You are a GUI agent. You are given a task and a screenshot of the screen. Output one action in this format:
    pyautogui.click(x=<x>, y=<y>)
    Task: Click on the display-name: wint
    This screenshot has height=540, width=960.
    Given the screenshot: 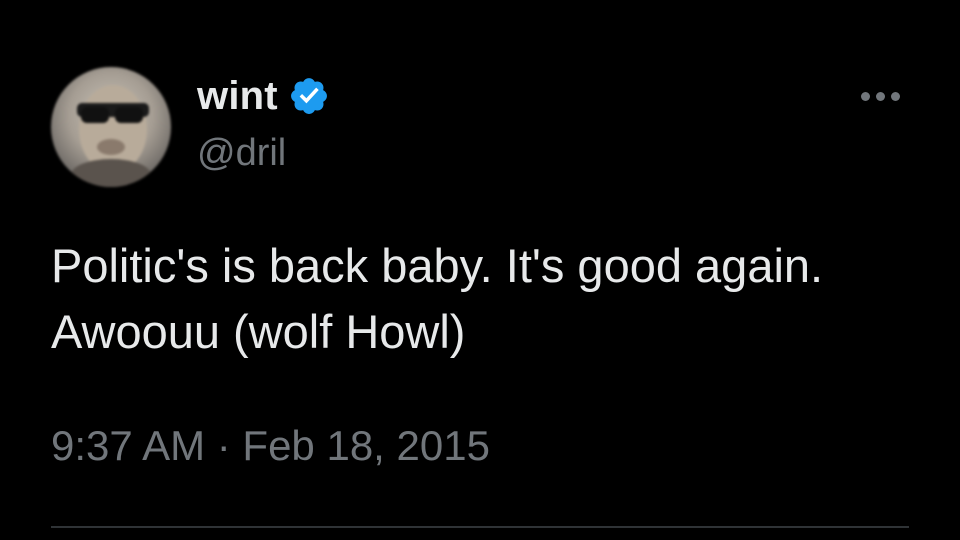 What is the action you would take?
    pyautogui.click(x=237, y=96)
    